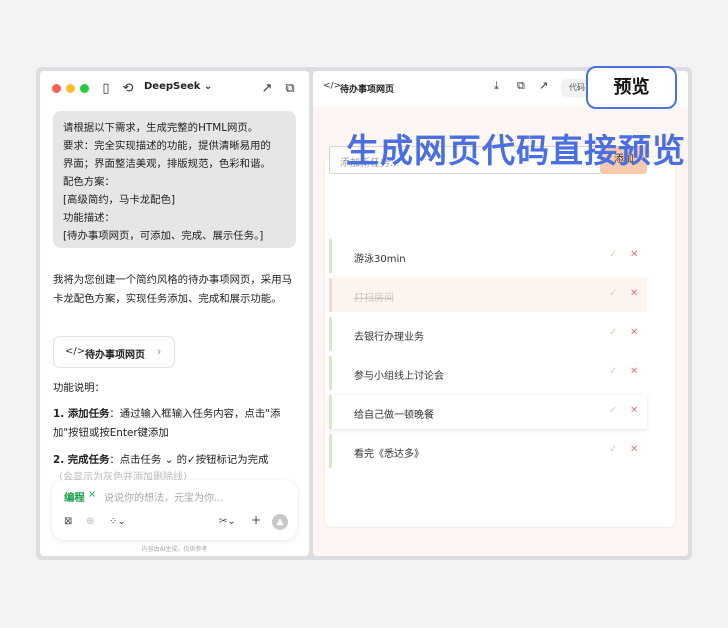 The width and height of the screenshot is (728, 628). What do you see at coordinates (79, 388) in the screenshot?
I see `feature-heading: 功能说明：` at bounding box center [79, 388].